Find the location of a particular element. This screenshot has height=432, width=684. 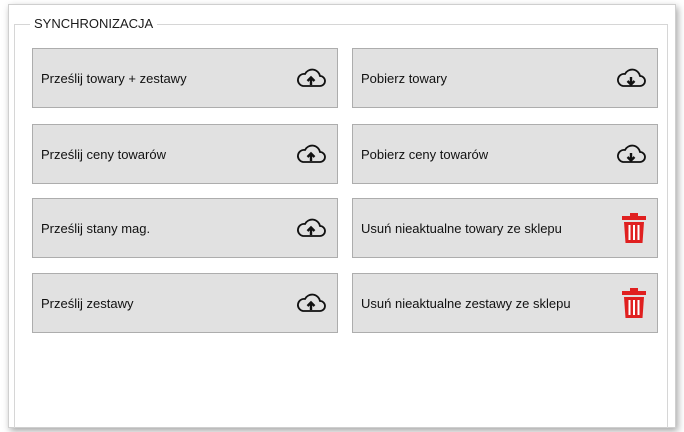

button-label: Prześlij zestawy is located at coordinates (87, 303).